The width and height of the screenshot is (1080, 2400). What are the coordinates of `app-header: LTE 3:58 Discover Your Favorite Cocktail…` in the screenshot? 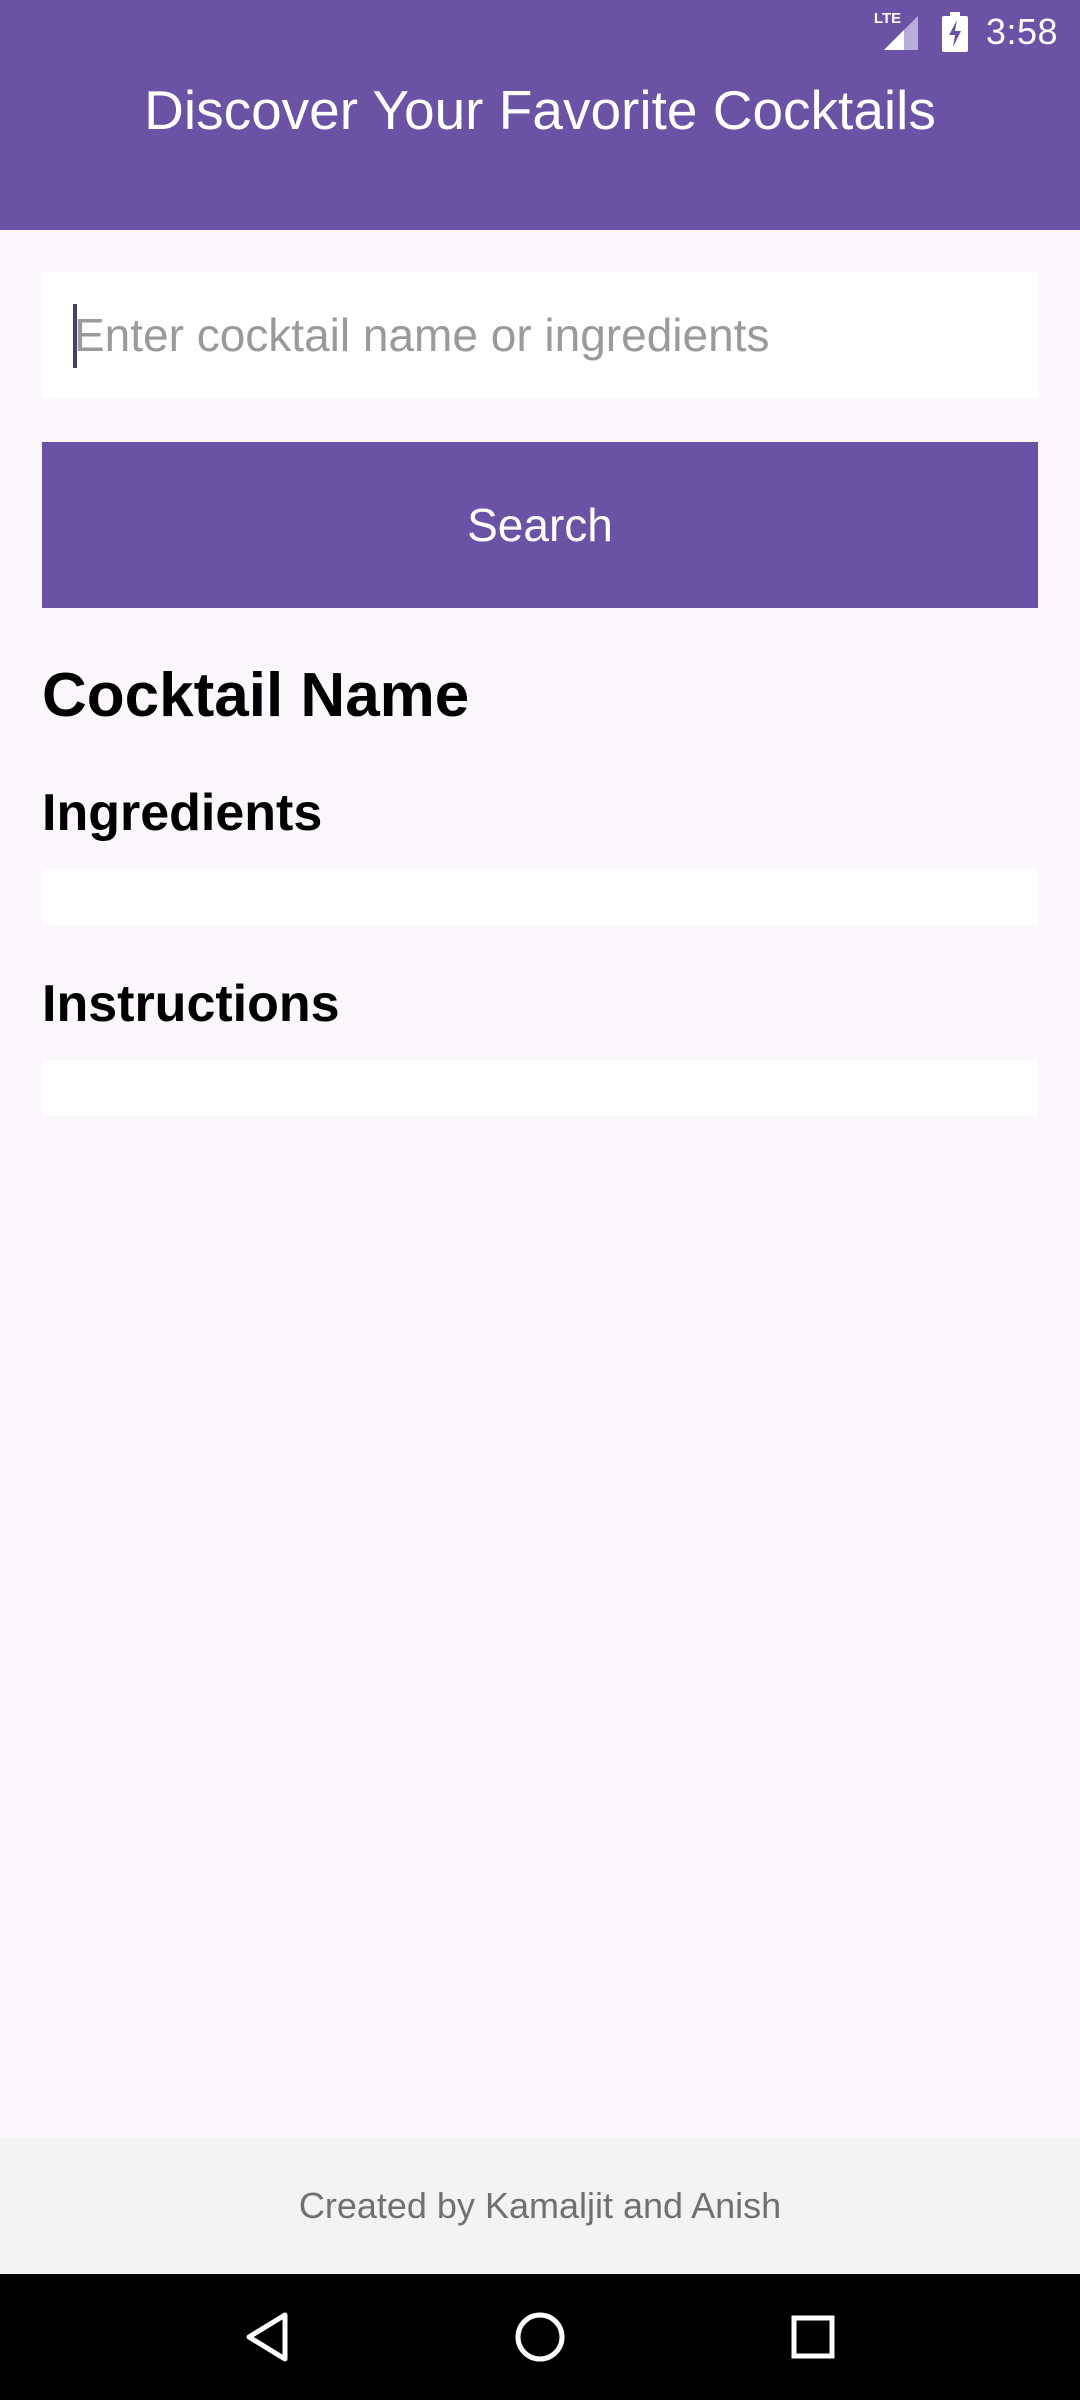 It's located at (540, 115).